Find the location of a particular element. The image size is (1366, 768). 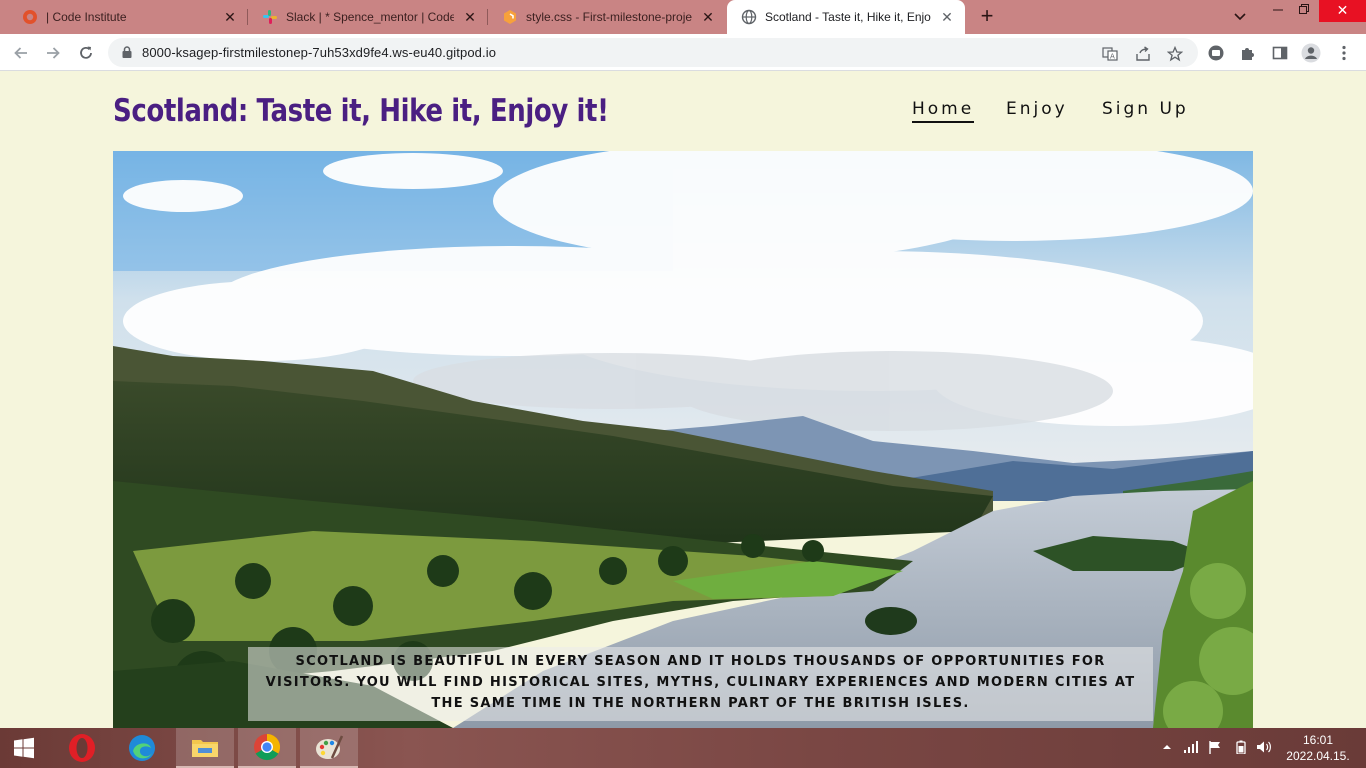

start-icon is located at coordinates (24, 748).